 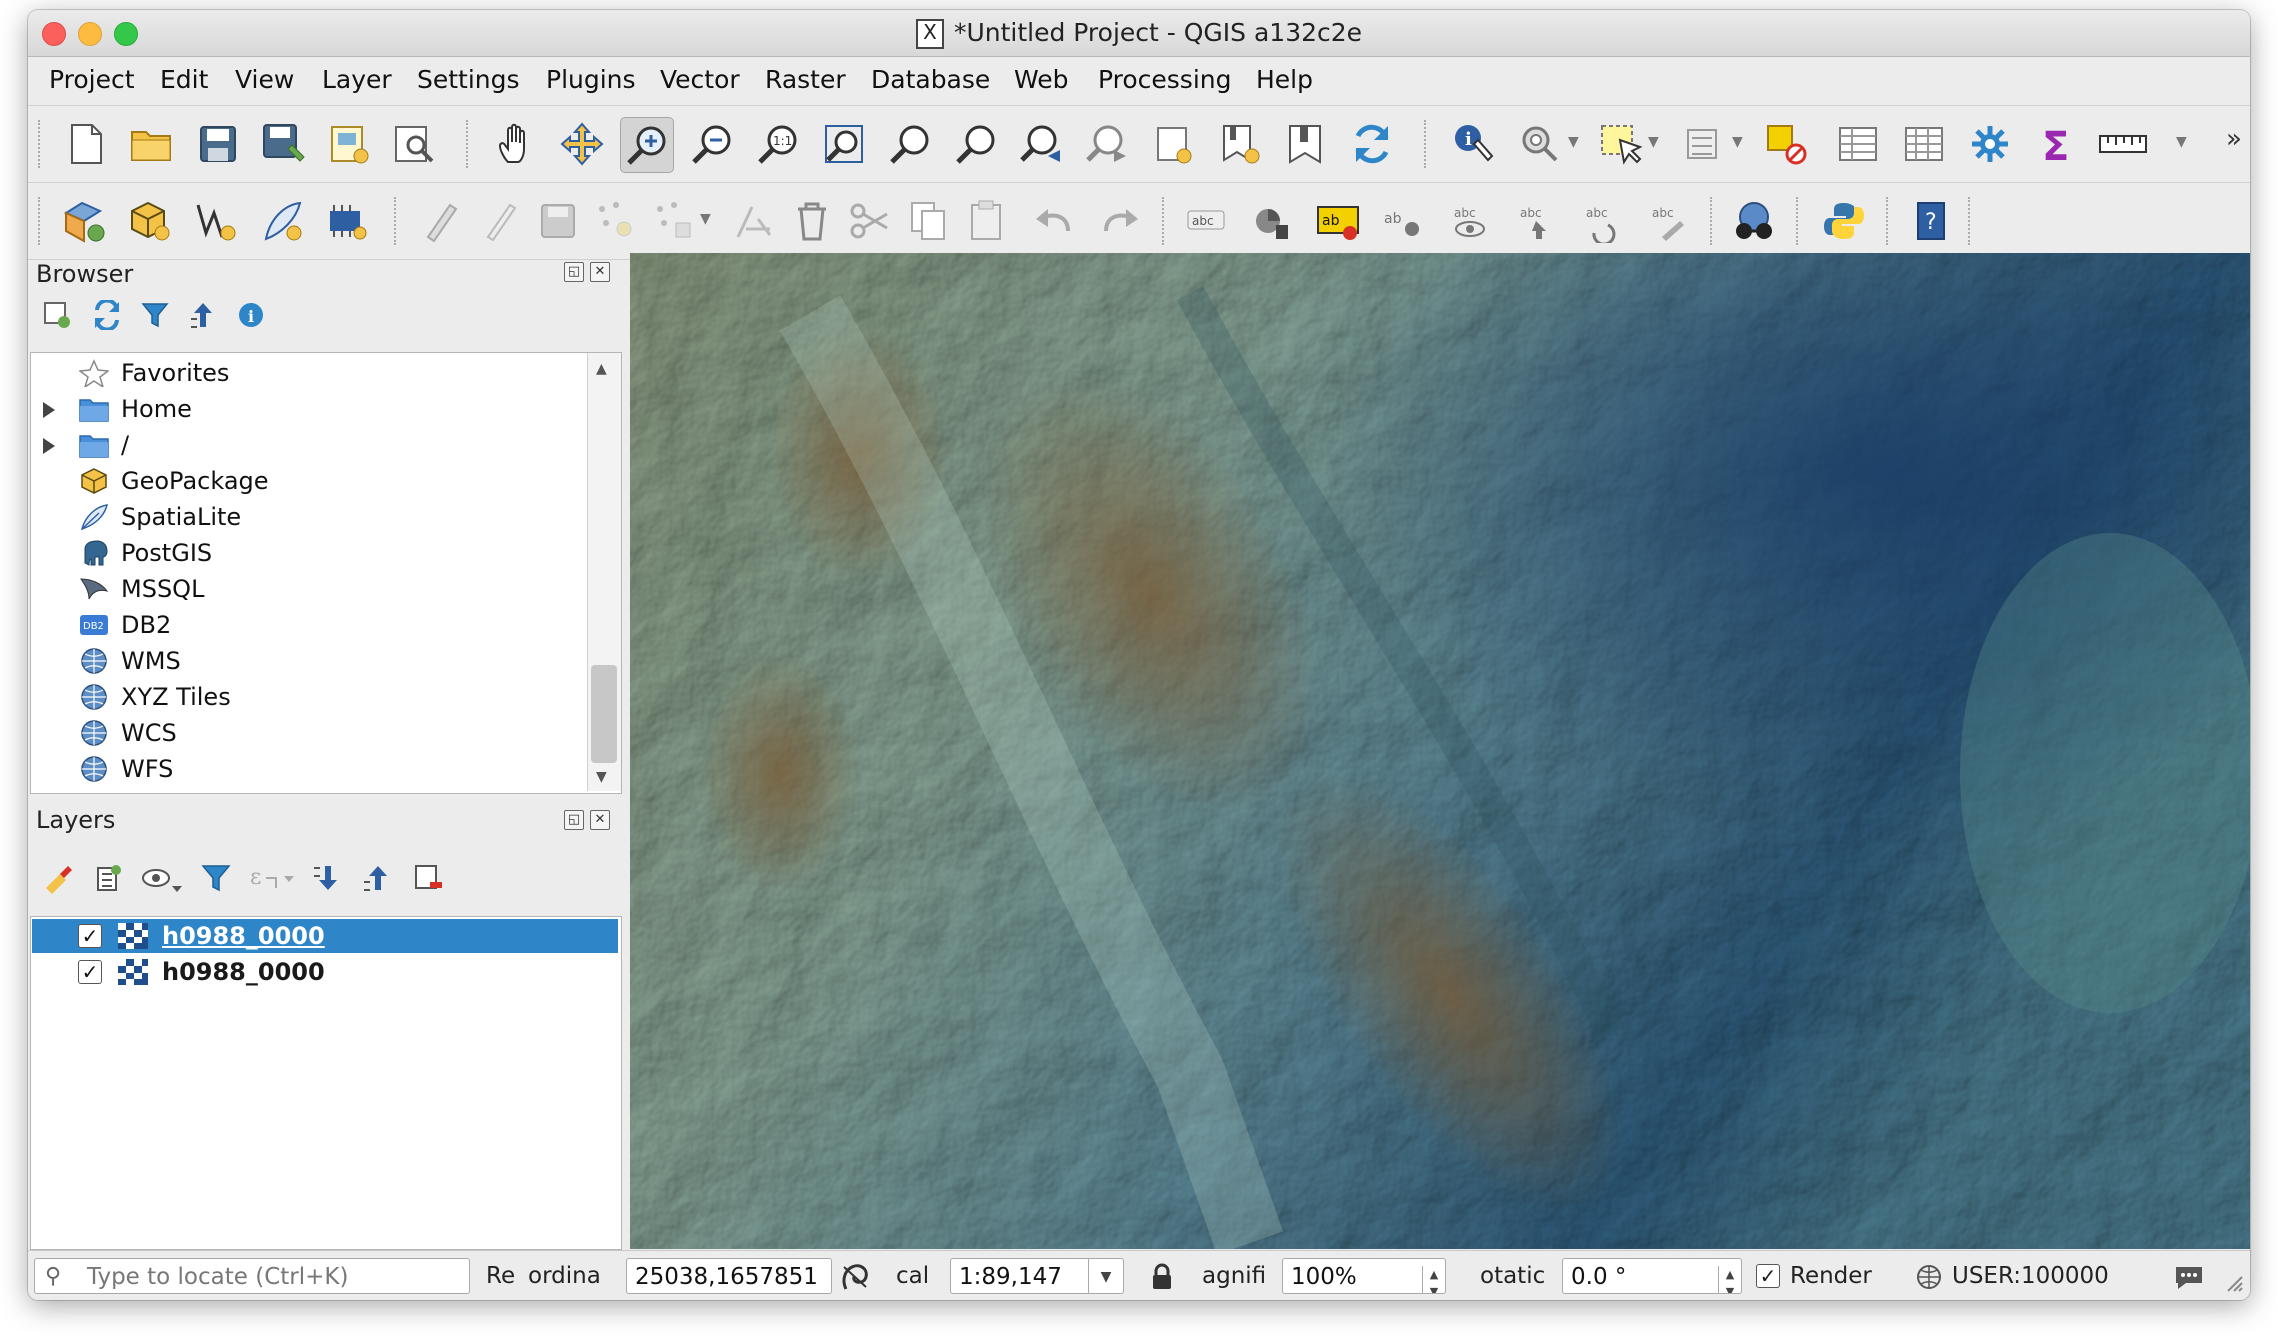 I want to click on open-project-icon, so click(x=152, y=144).